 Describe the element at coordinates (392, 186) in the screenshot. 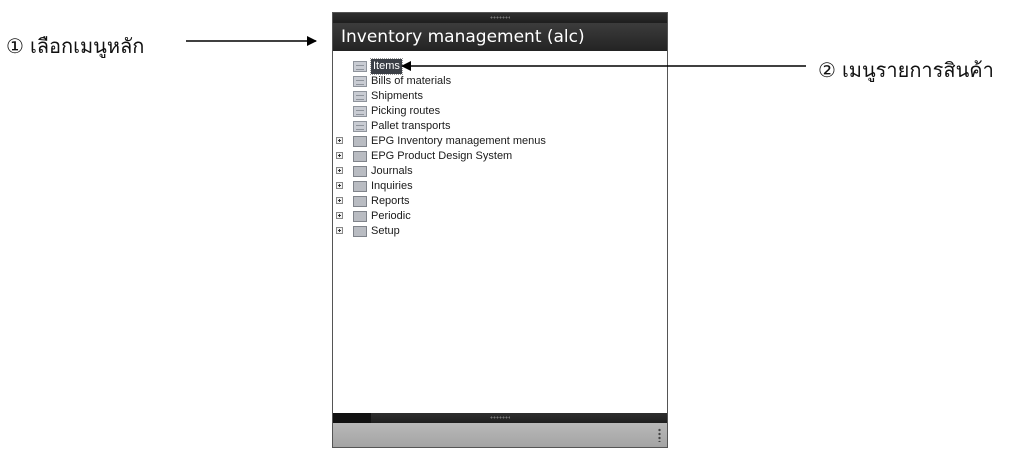

I see `tree-item-label: Inquiries` at that location.